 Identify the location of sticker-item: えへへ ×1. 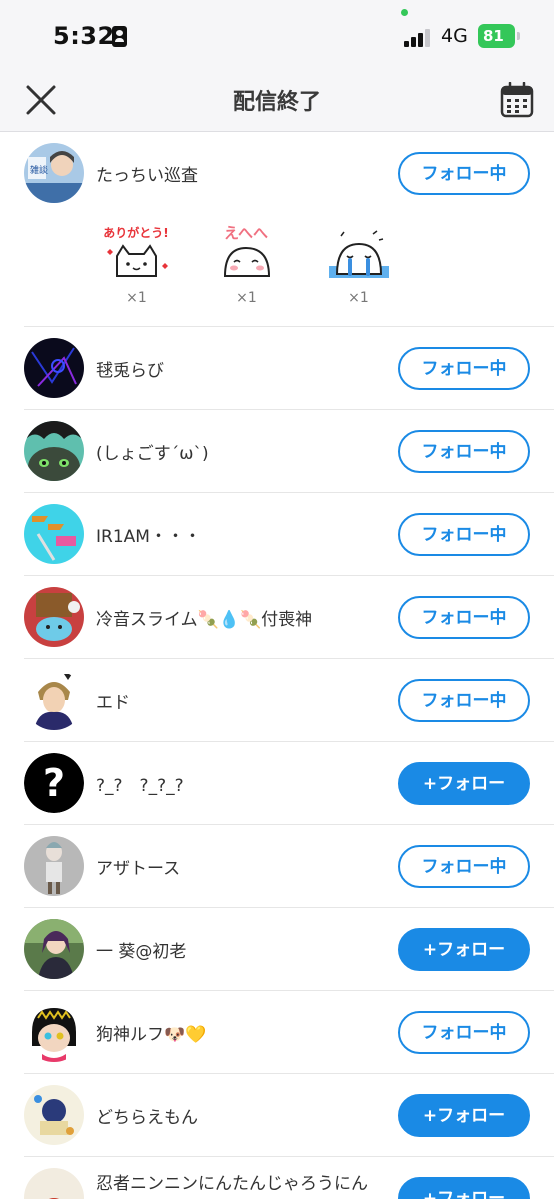
(246, 265).